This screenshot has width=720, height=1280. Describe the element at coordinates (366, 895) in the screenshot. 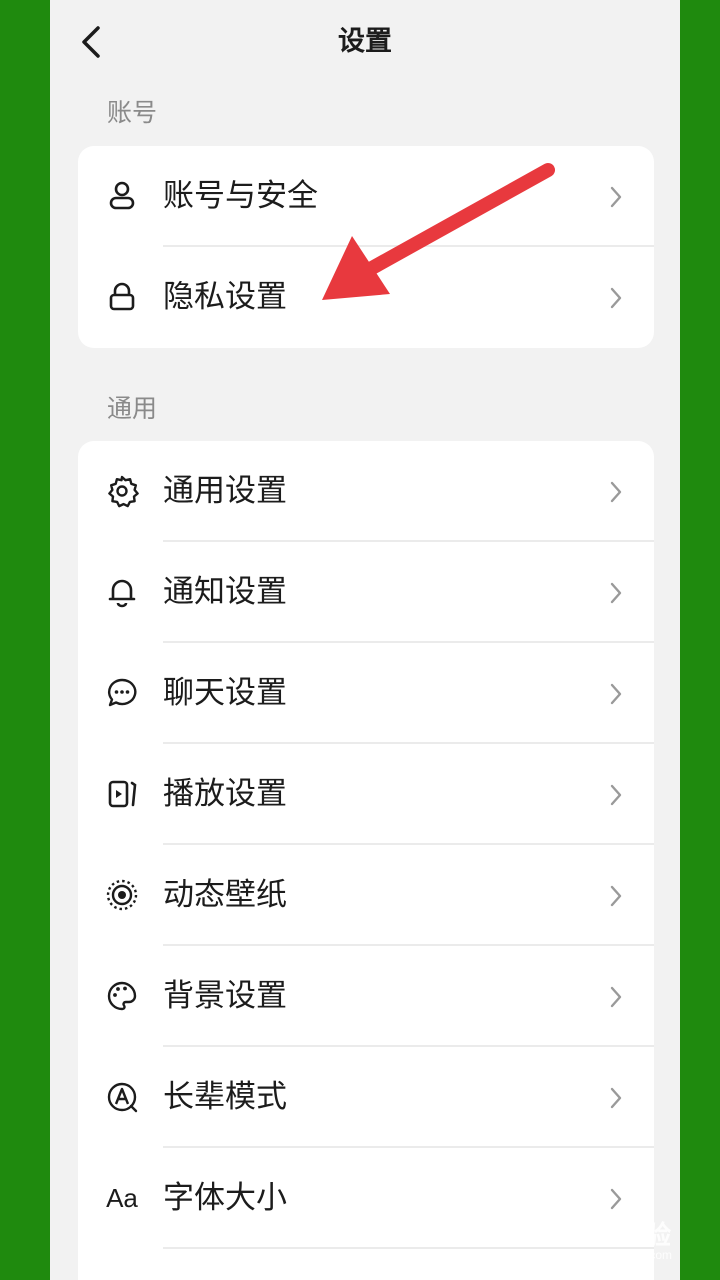

I see `settings-item-live-wallpaper: 动态壁纸` at that location.